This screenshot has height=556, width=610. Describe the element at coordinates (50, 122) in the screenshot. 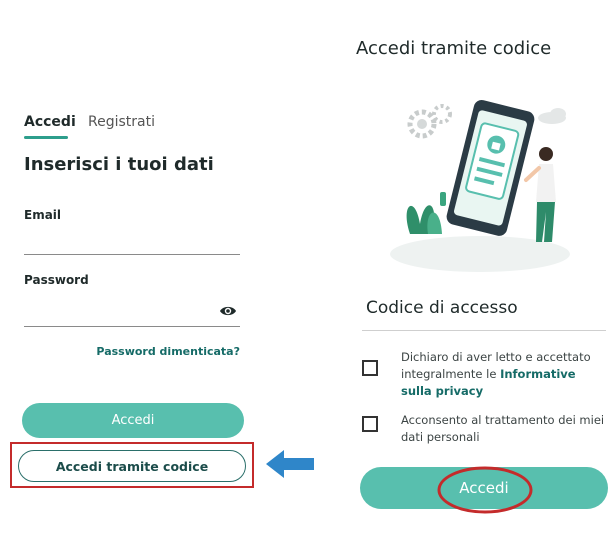

I see `tab-accedi: Accedi` at that location.